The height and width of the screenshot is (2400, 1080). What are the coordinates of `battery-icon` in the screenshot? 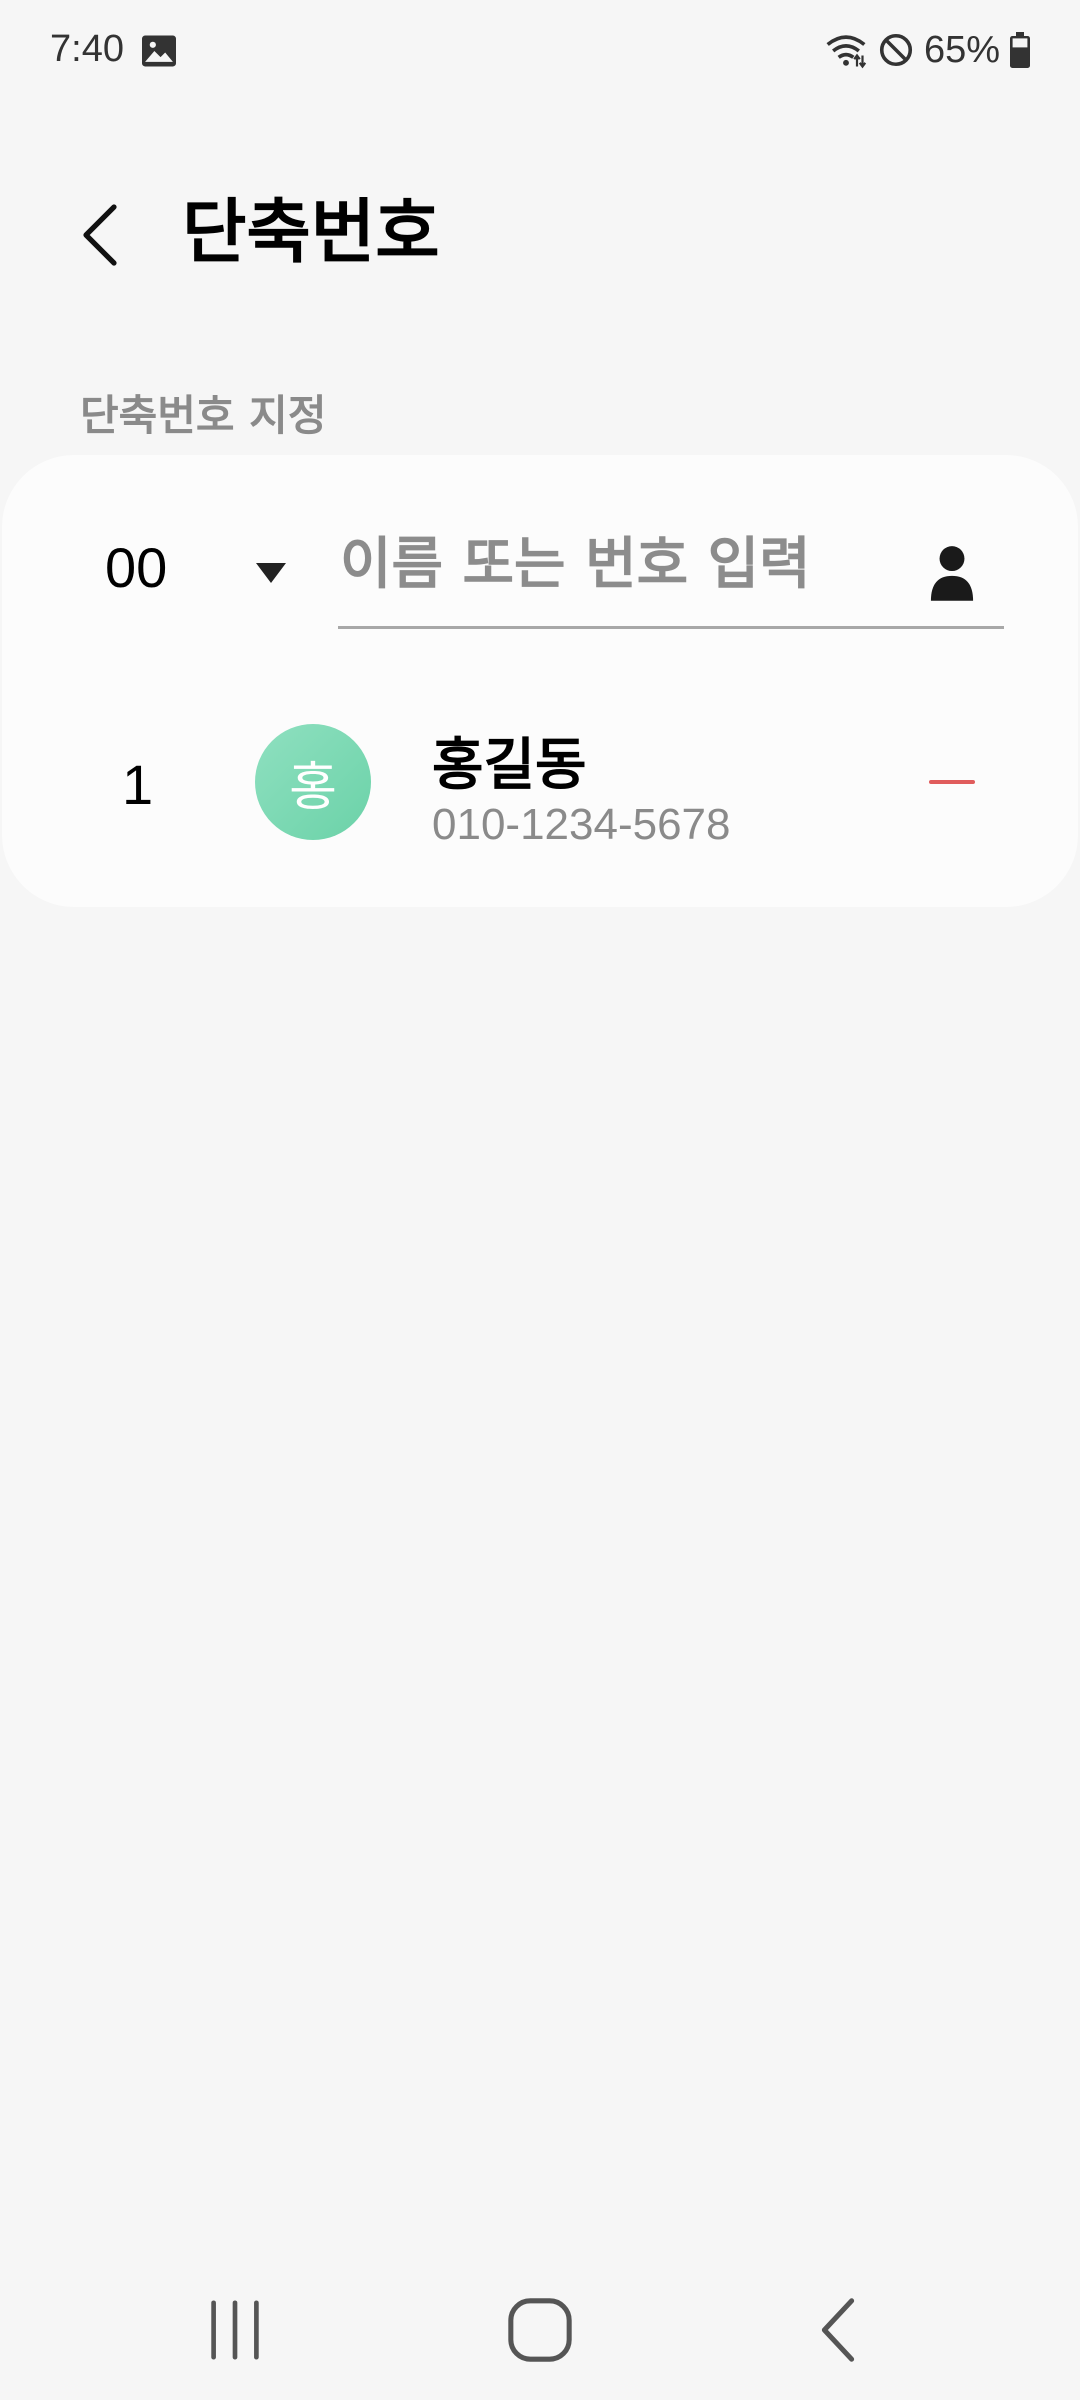 It's located at (1020, 50).